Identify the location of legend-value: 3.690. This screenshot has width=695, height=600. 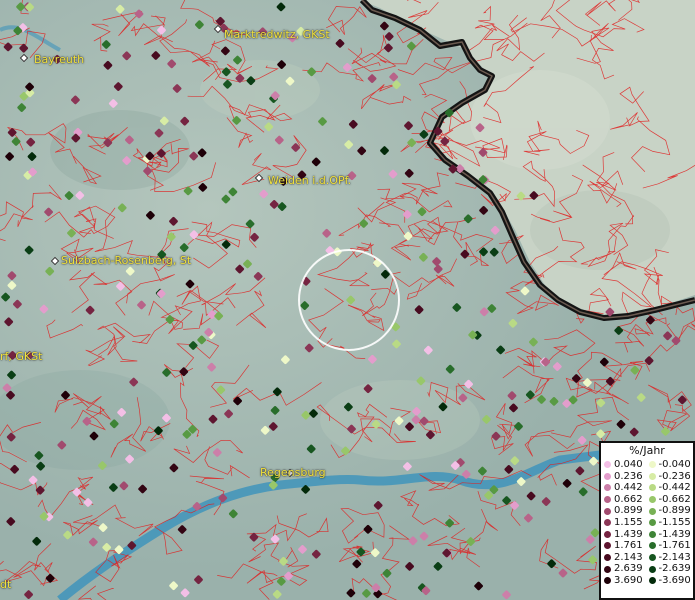
(628, 580).